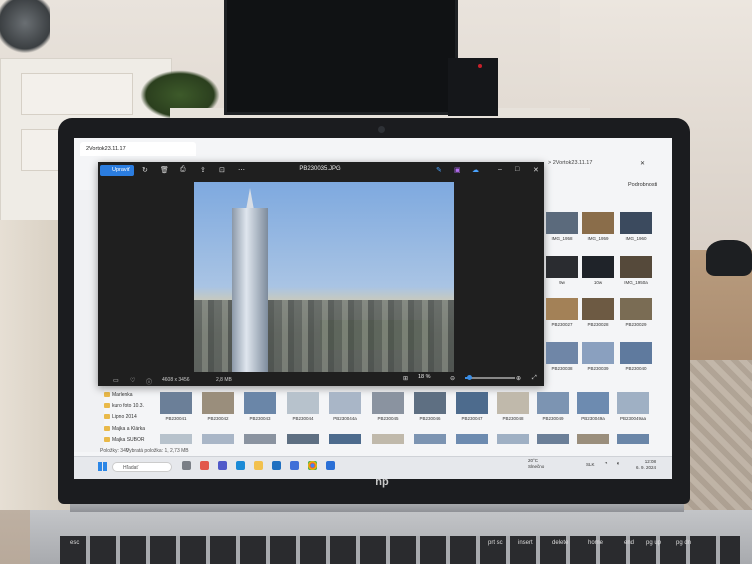 Image resolution: width=752 pixels, height=564 pixels. What do you see at coordinates (222, 465) in the screenshot?
I see `teams-icon` at bounding box center [222, 465].